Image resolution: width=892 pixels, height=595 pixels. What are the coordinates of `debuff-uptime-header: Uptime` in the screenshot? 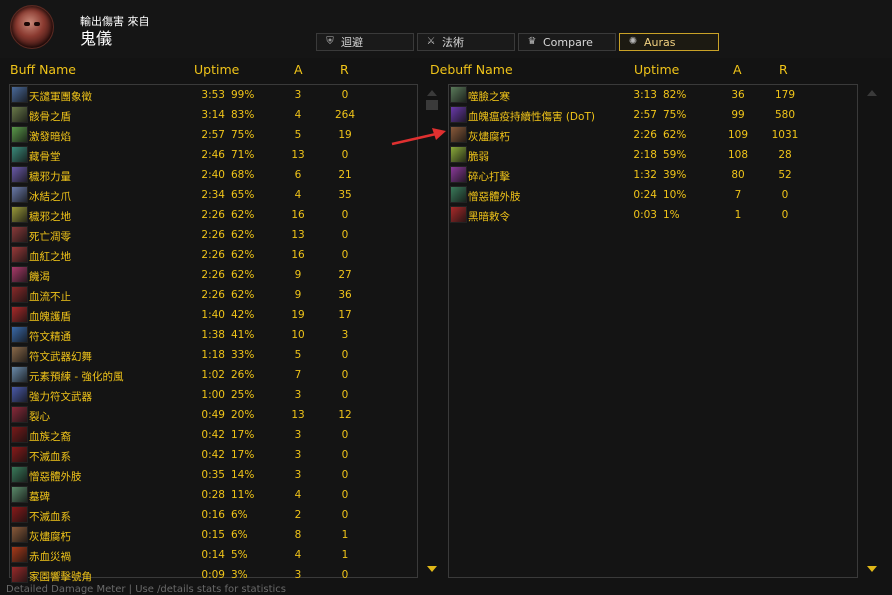 It's located at (656, 69).